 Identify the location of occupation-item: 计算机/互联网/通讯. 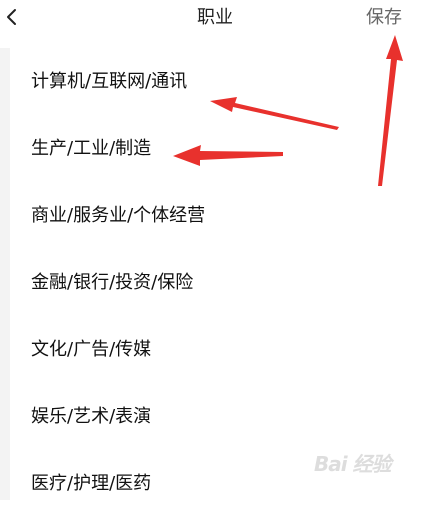
(221, 81).